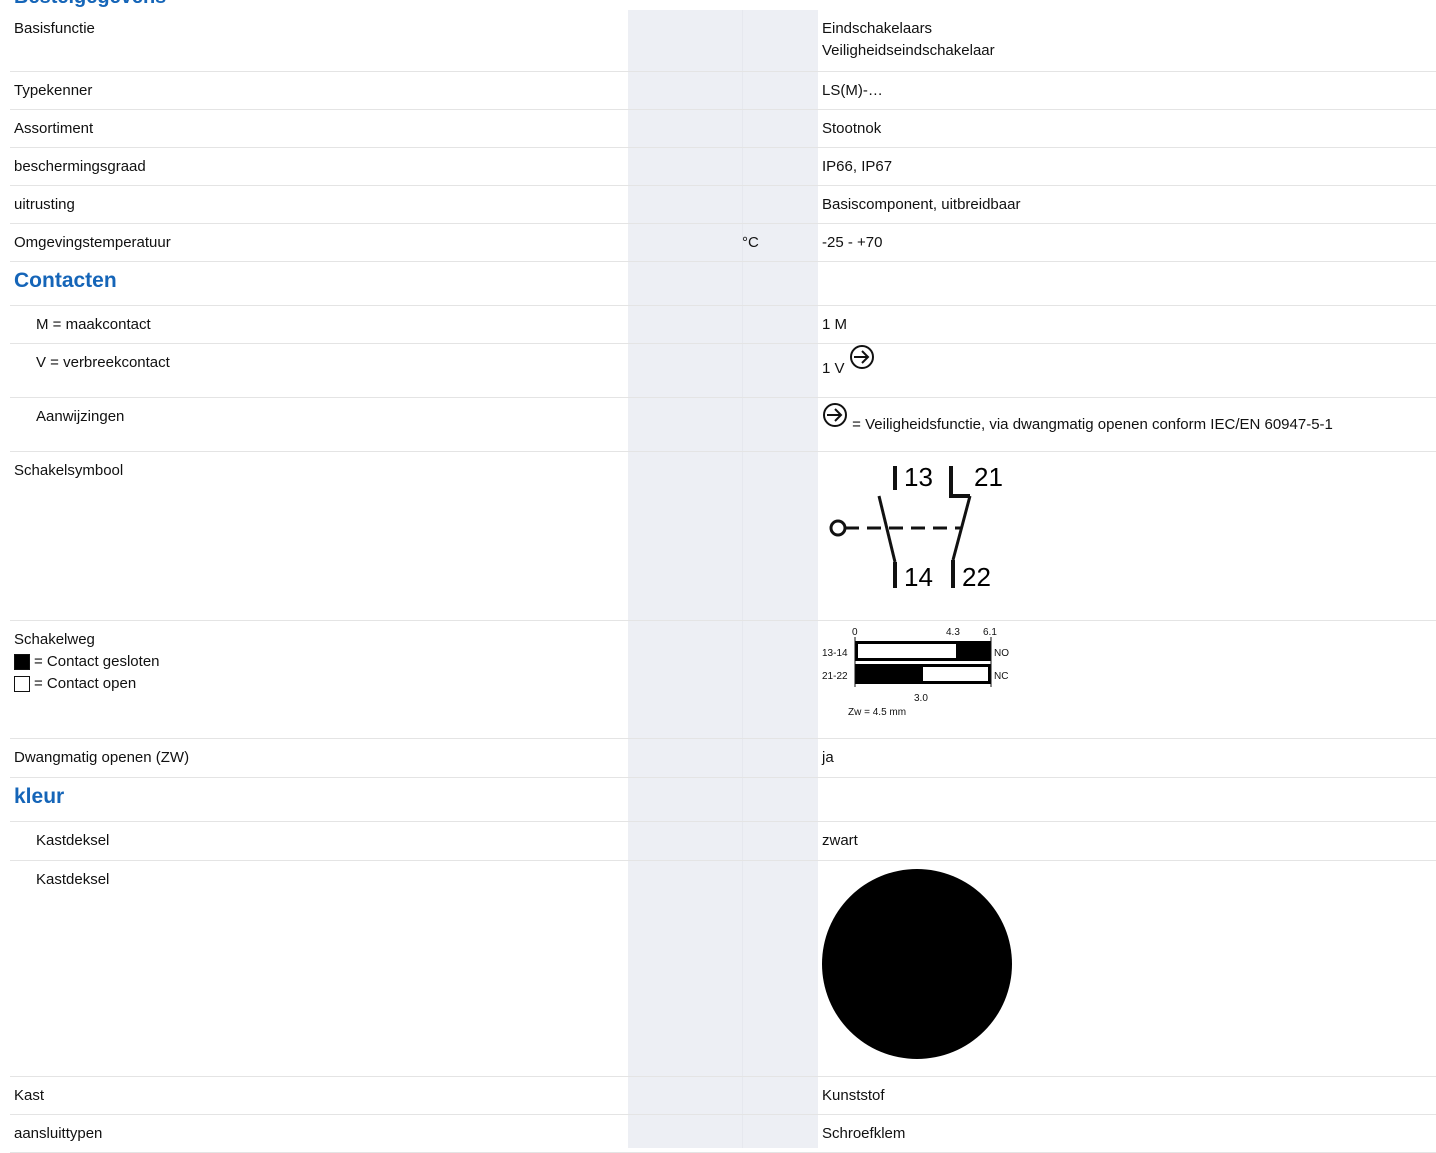 Image resolution: width=1436 pixels, height=1153 pixels. I want to click on value-verbreekcontact: 1 V, so click(833, 368).